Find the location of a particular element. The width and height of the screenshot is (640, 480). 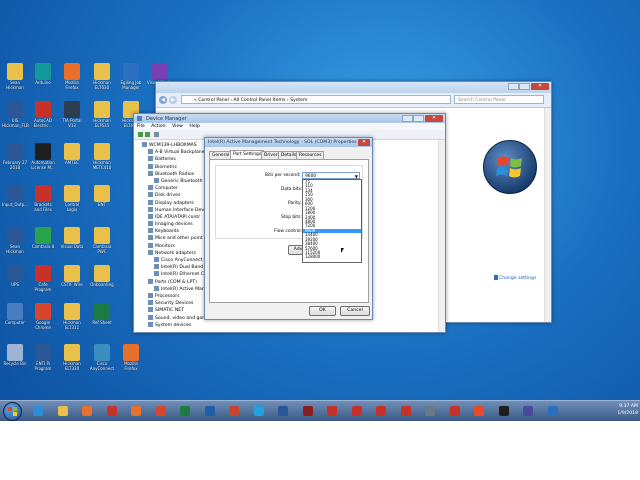

bps-select: 9600 ▼ is located at coordinates (331, 175).